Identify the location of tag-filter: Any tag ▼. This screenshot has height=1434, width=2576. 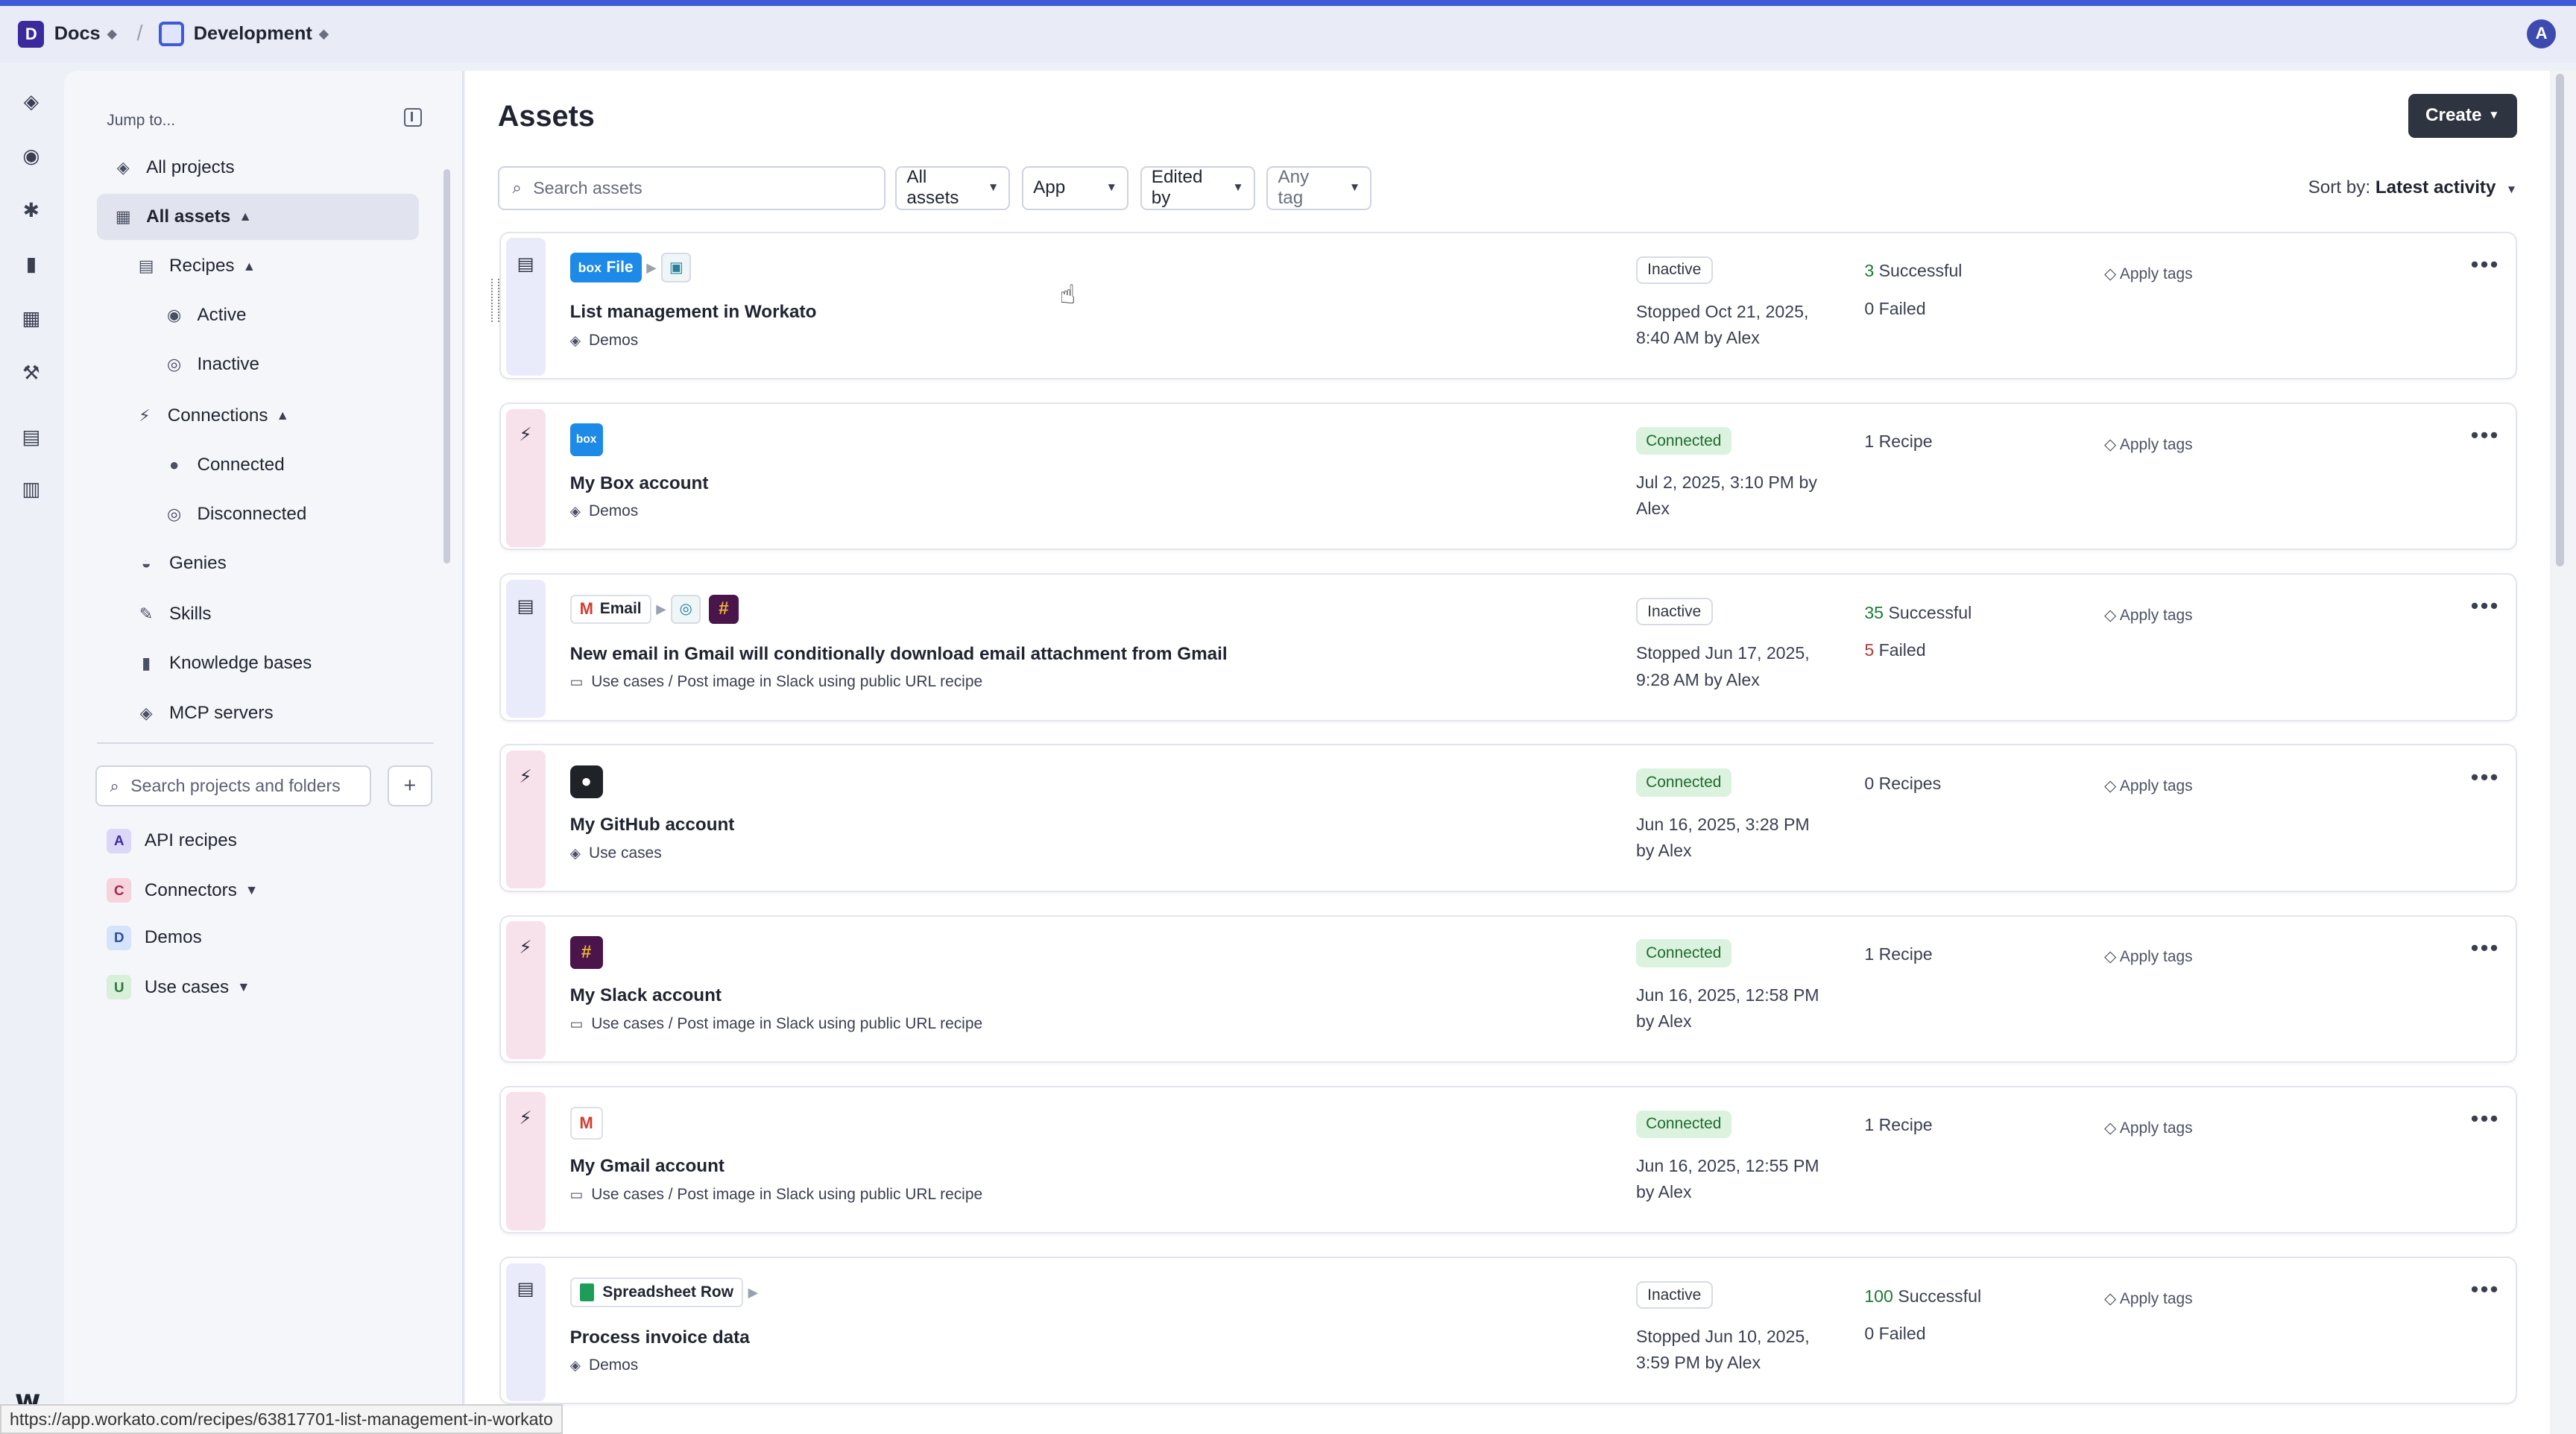
(1319, 188).